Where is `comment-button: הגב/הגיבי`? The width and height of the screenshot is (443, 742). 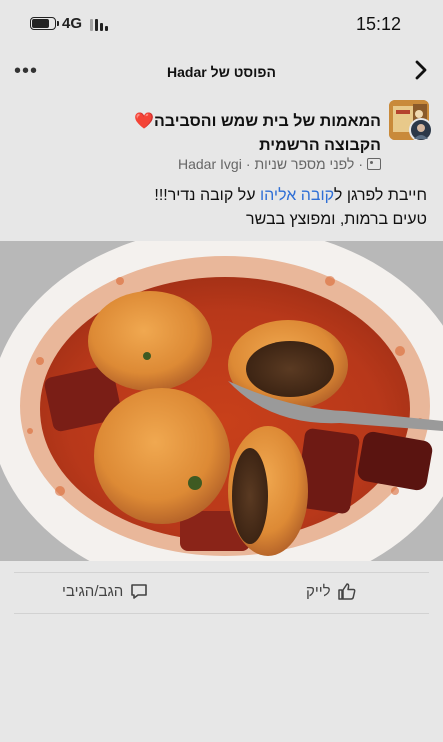 comment-button: הגב/הגיבי is located at coordinates (105, 591).